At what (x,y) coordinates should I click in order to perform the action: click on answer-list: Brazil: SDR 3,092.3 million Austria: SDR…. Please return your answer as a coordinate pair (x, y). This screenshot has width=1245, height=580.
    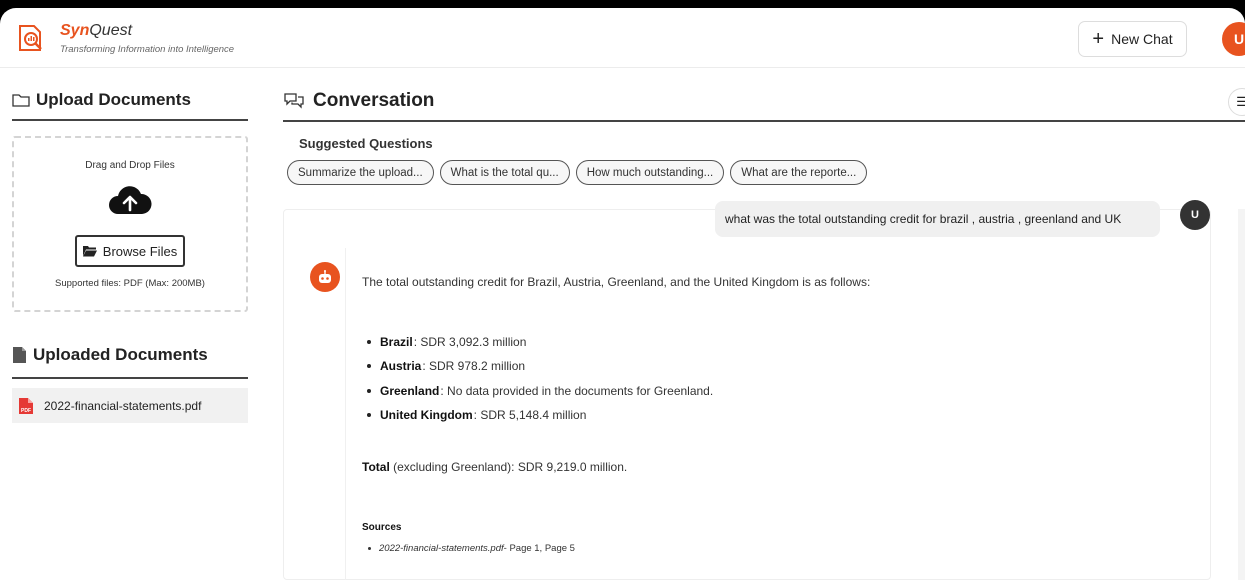
    Looking at the image, I should click on (537, 378).